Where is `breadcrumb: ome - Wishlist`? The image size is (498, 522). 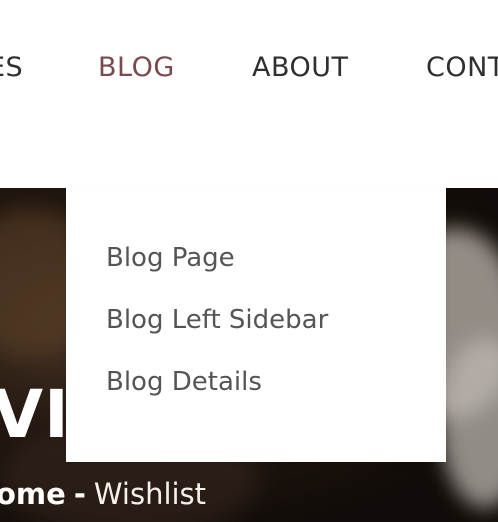 breadcrumb: ome - Wishlist is located at coordinates (103, 494).